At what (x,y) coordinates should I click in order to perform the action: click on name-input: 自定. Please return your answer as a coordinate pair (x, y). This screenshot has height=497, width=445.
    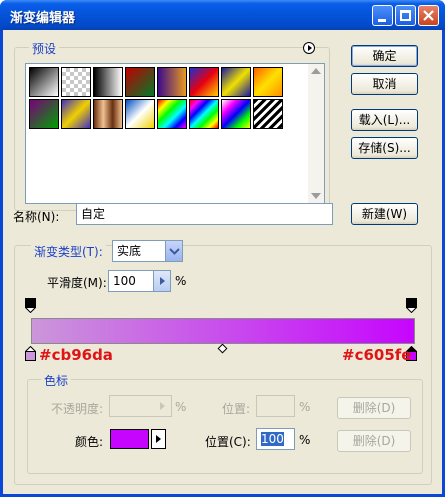
    Looking at the image, I should click on (204, 214).